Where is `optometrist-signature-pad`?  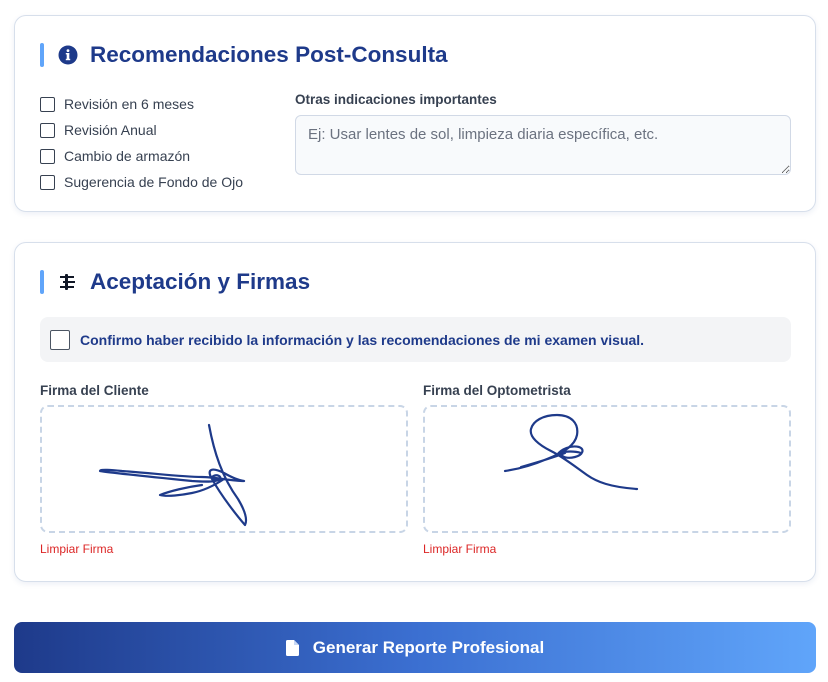 optometrist-signature-pad is located at coordinates (607, 469).